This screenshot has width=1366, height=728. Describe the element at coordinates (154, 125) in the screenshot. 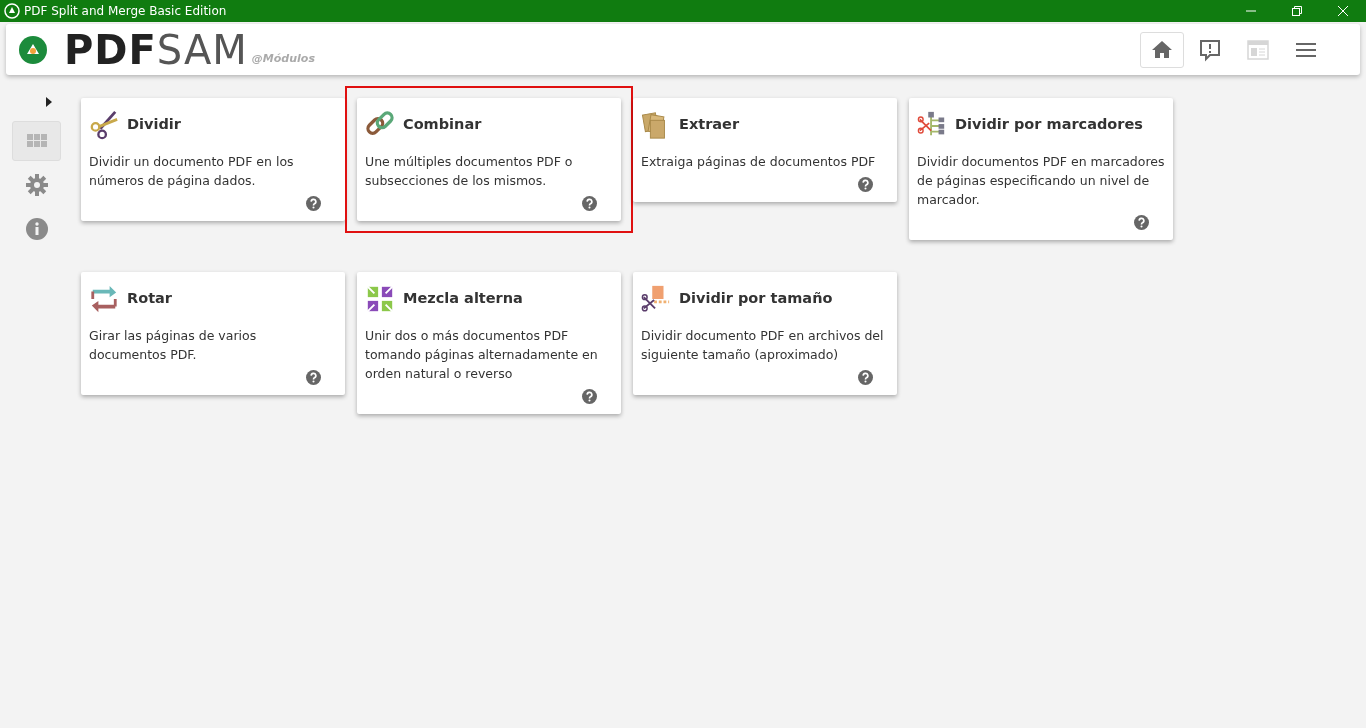

I see `module-title: Dividir` at that location.